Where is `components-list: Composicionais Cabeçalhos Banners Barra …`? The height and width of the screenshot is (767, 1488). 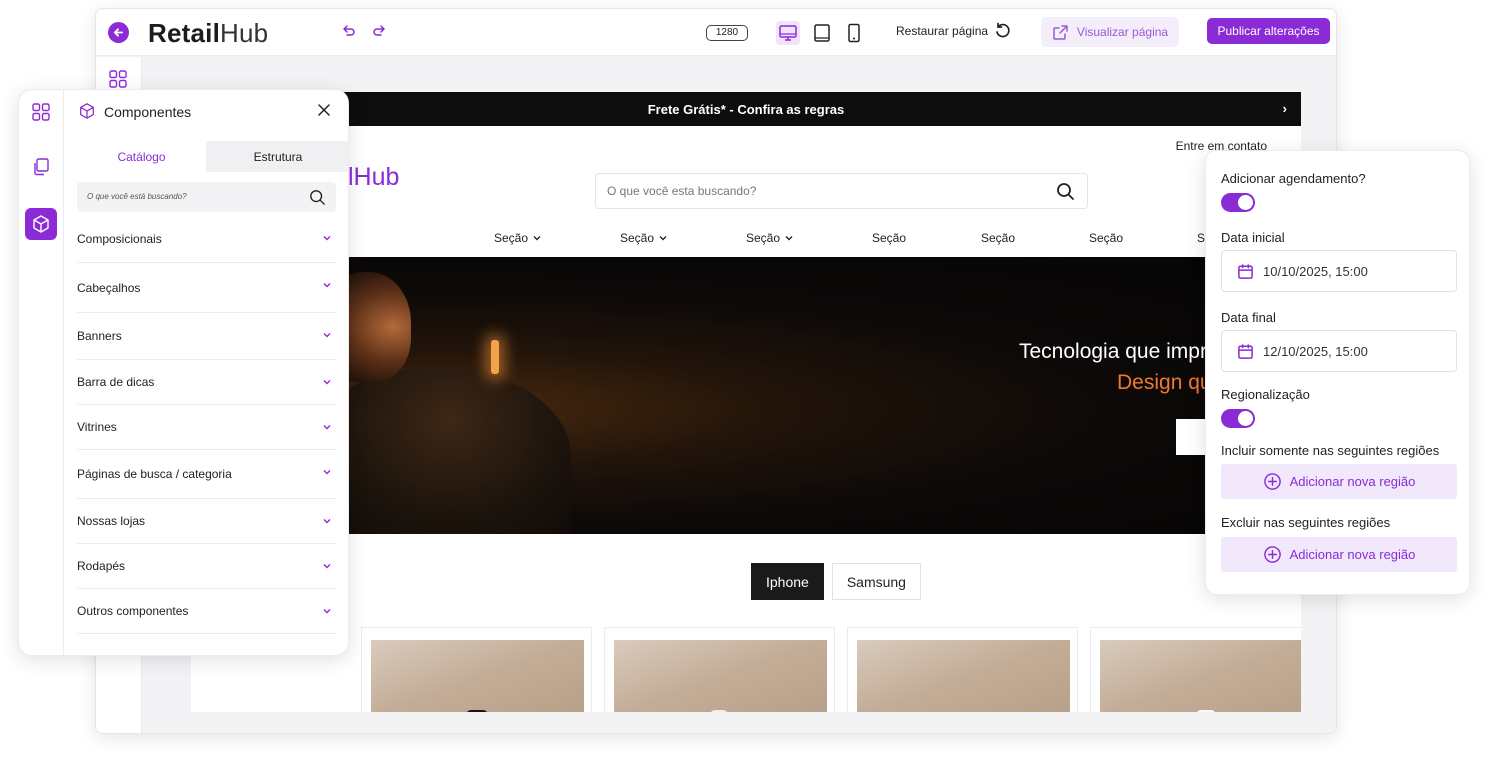 components-list: Composicionais Cabeçalhos Banners Barra … is located at coordinates (206, 425).